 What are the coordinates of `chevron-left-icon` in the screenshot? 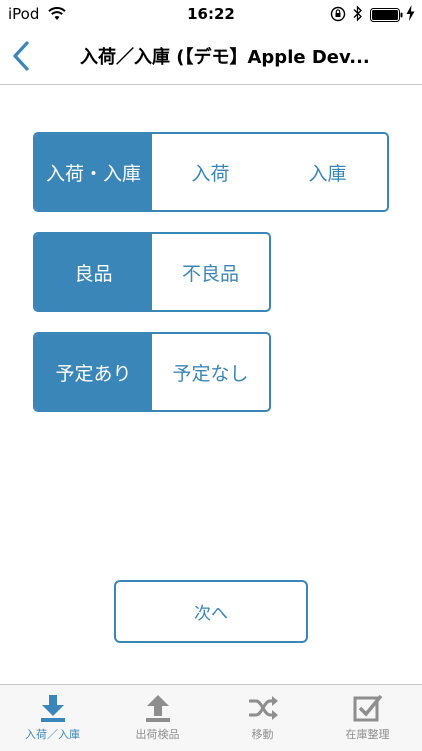 It's located at (21, 56).